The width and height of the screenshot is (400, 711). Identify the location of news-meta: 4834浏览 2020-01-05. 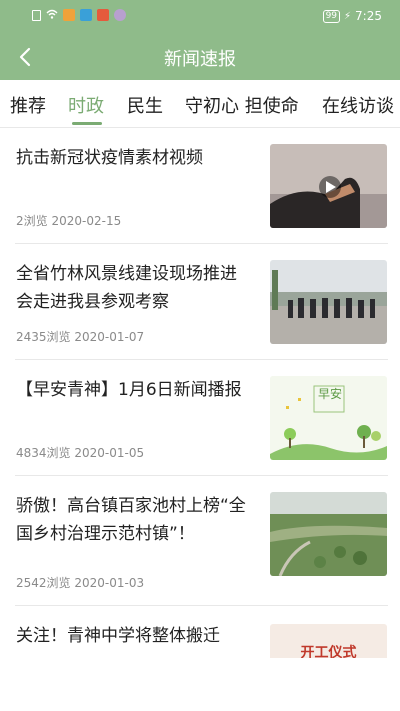
(80, 452).